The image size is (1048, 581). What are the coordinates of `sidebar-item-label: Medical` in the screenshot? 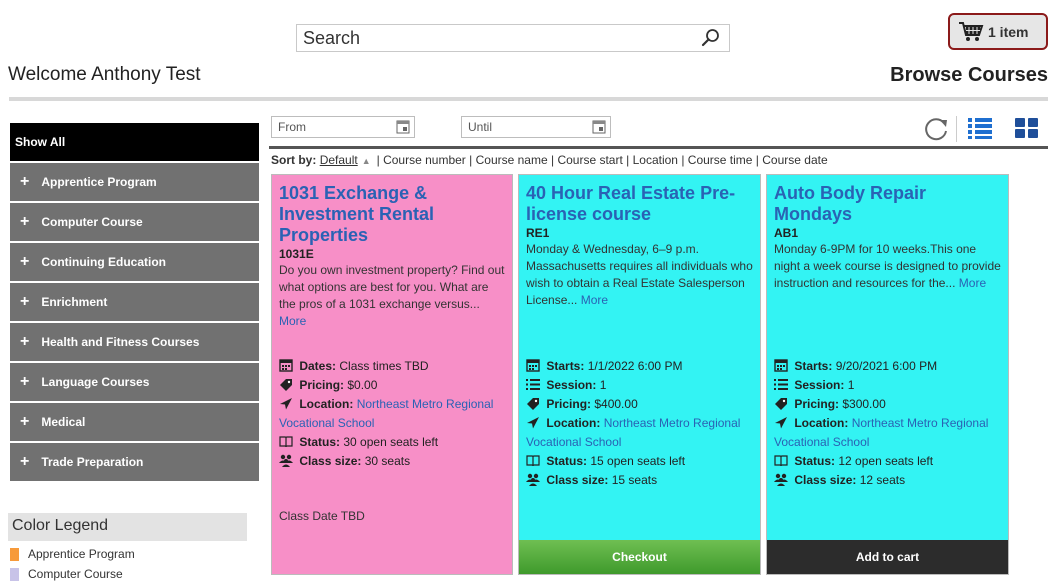 It's located at (63, 422).